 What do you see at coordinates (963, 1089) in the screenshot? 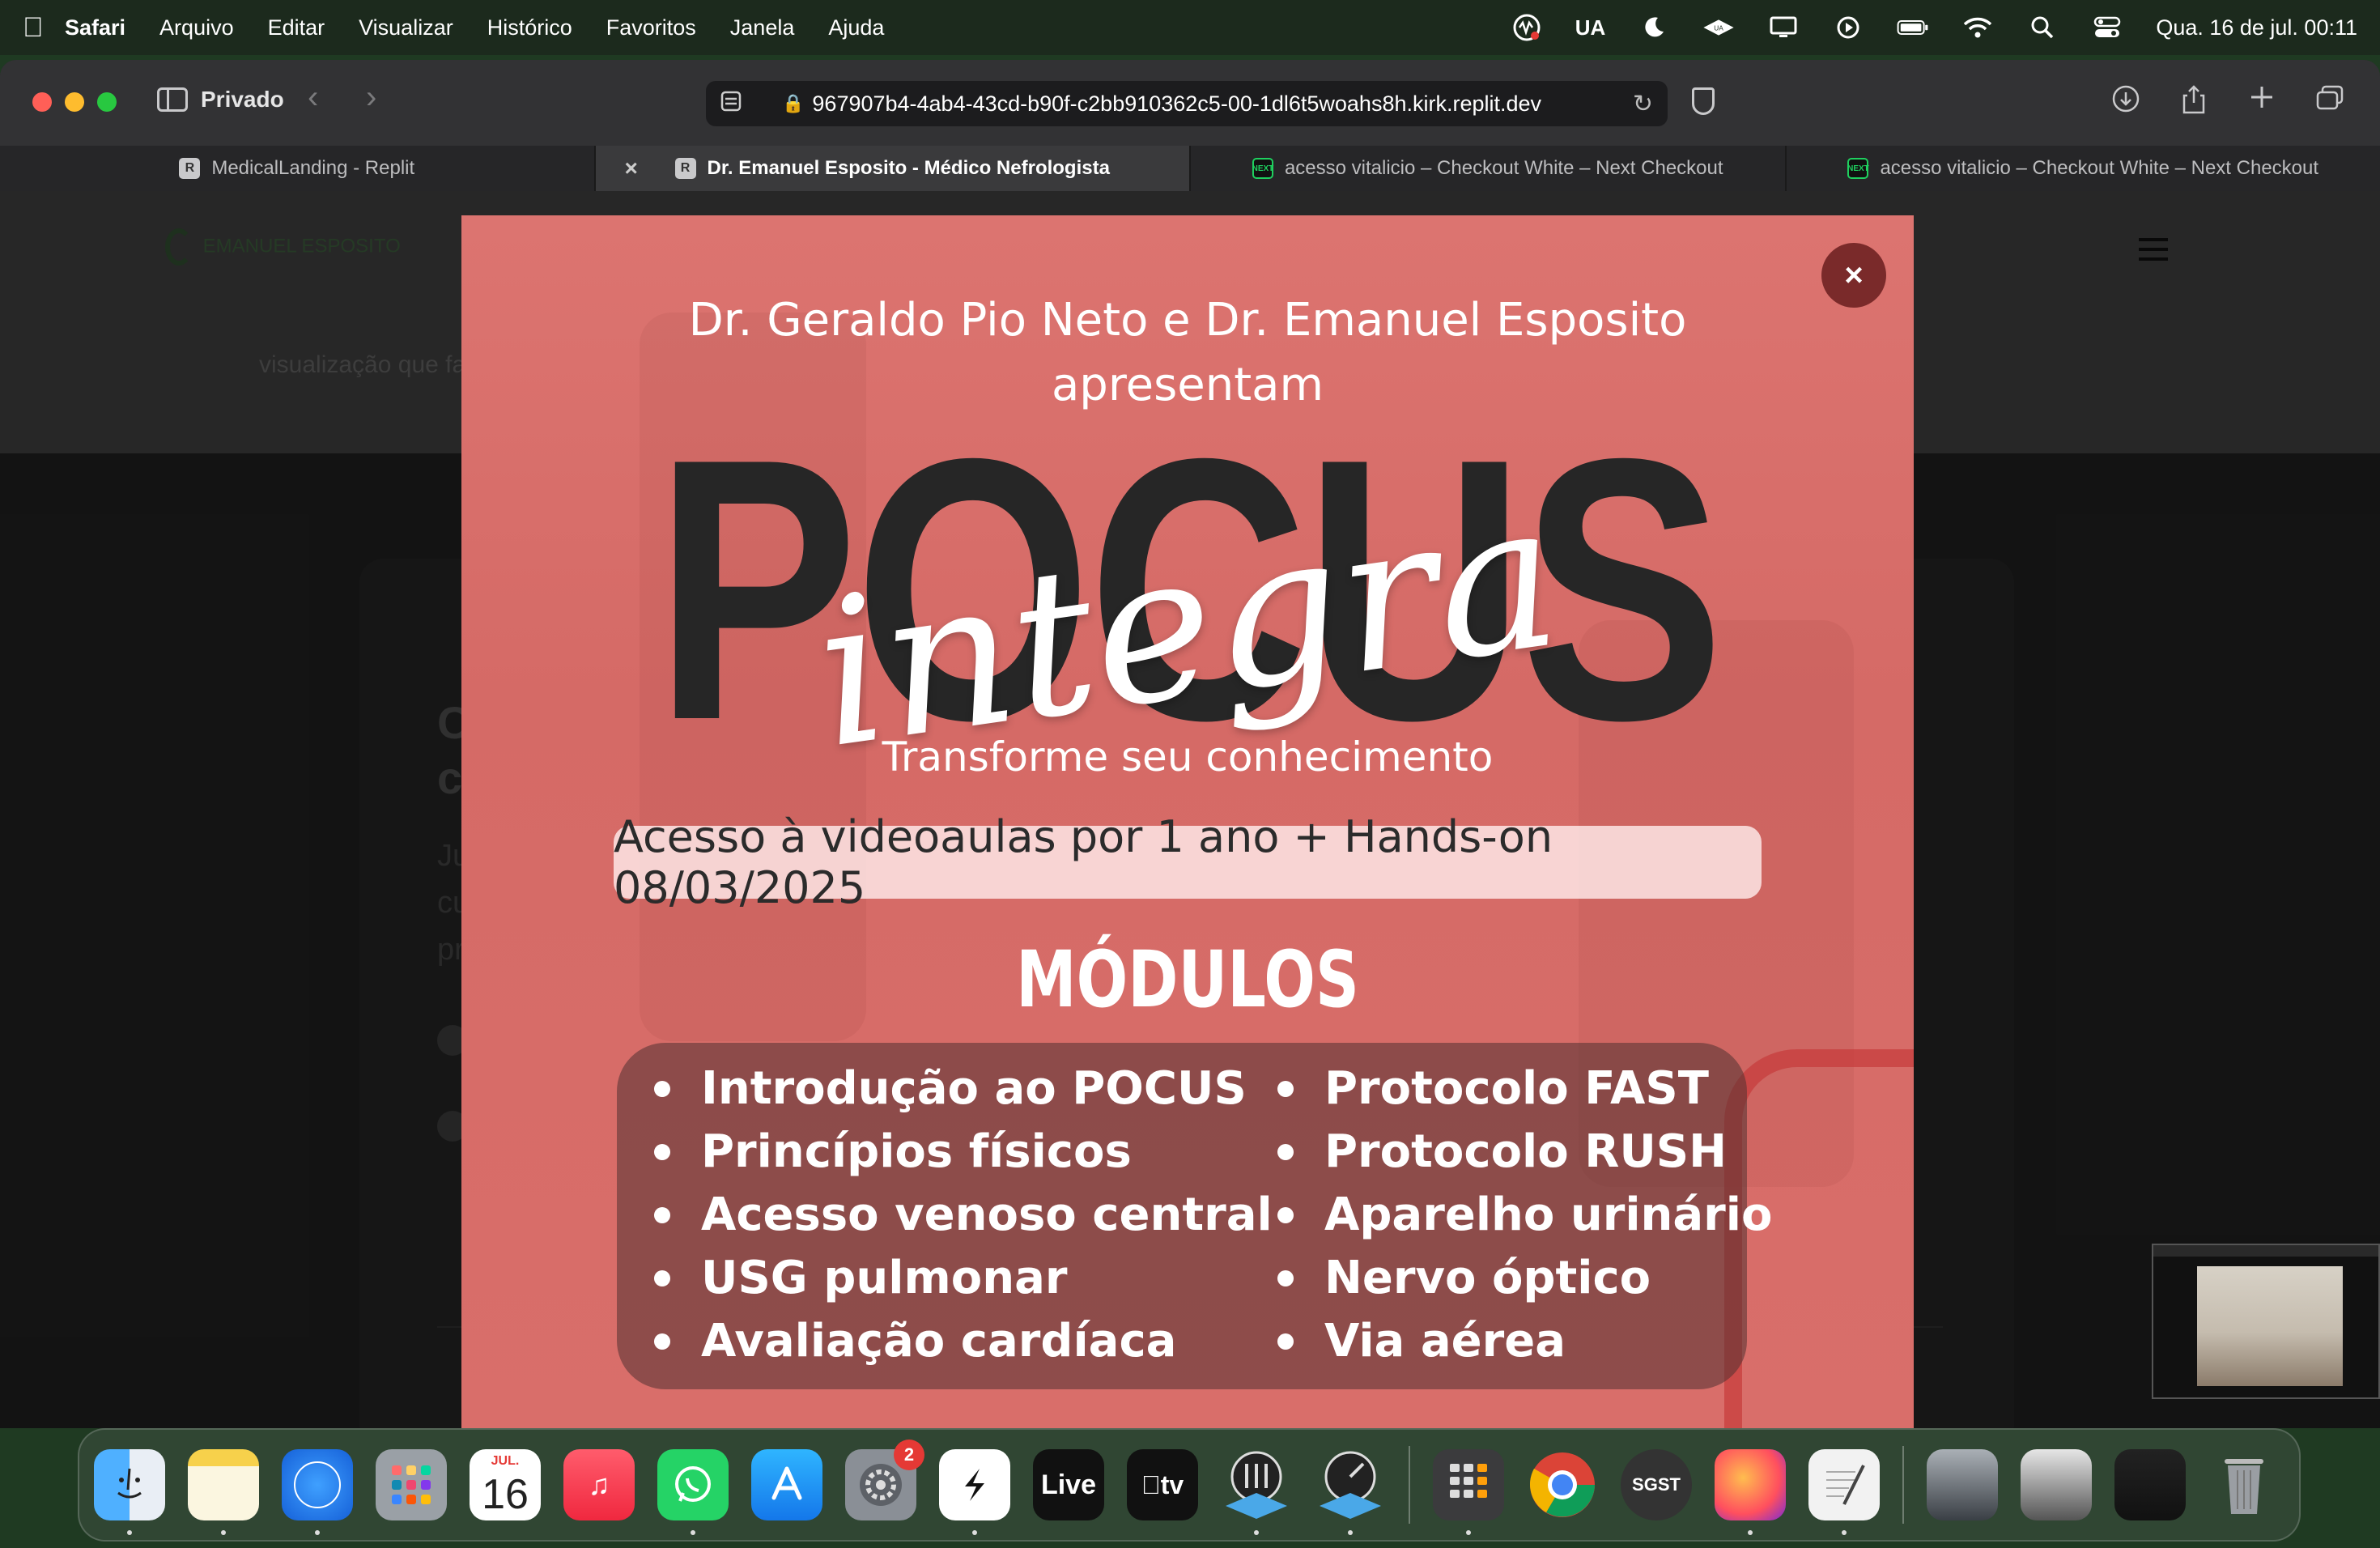
I see `module-item: Introdução ao POCUS` at bounding box center [963, 1089].